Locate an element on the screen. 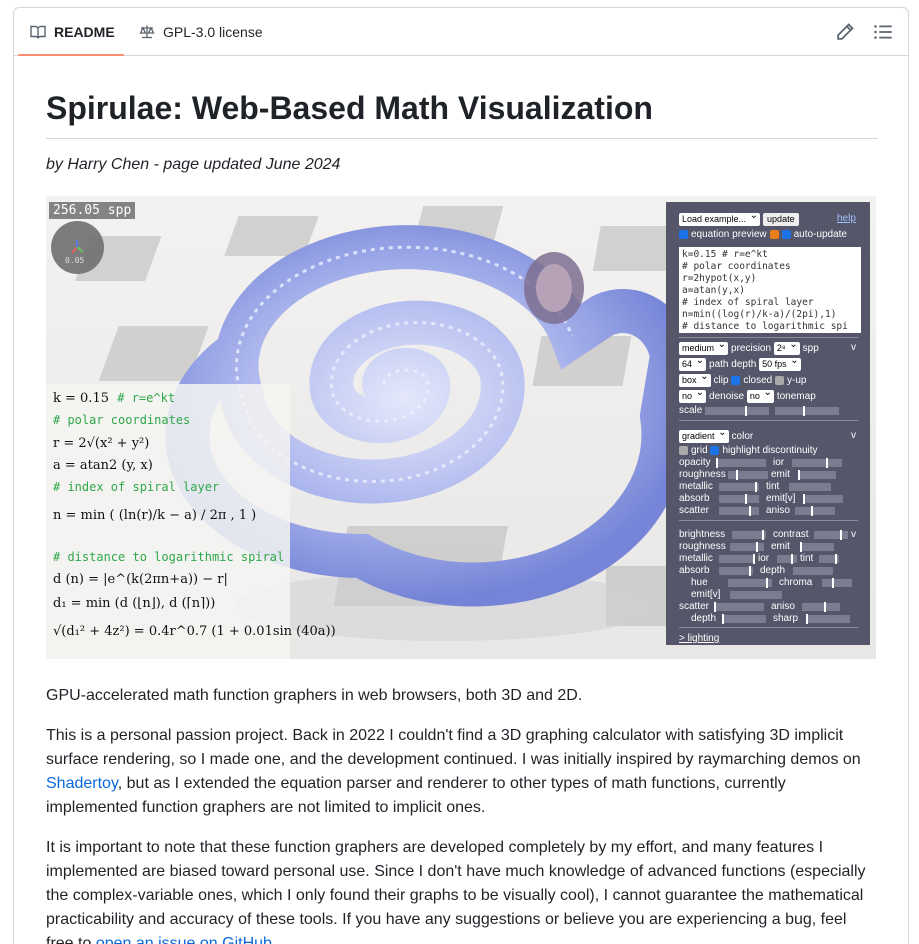 This screenshot has width=919, height=944. eq-a: a = atan2 (y, x) is located at coordinates (103, 465).